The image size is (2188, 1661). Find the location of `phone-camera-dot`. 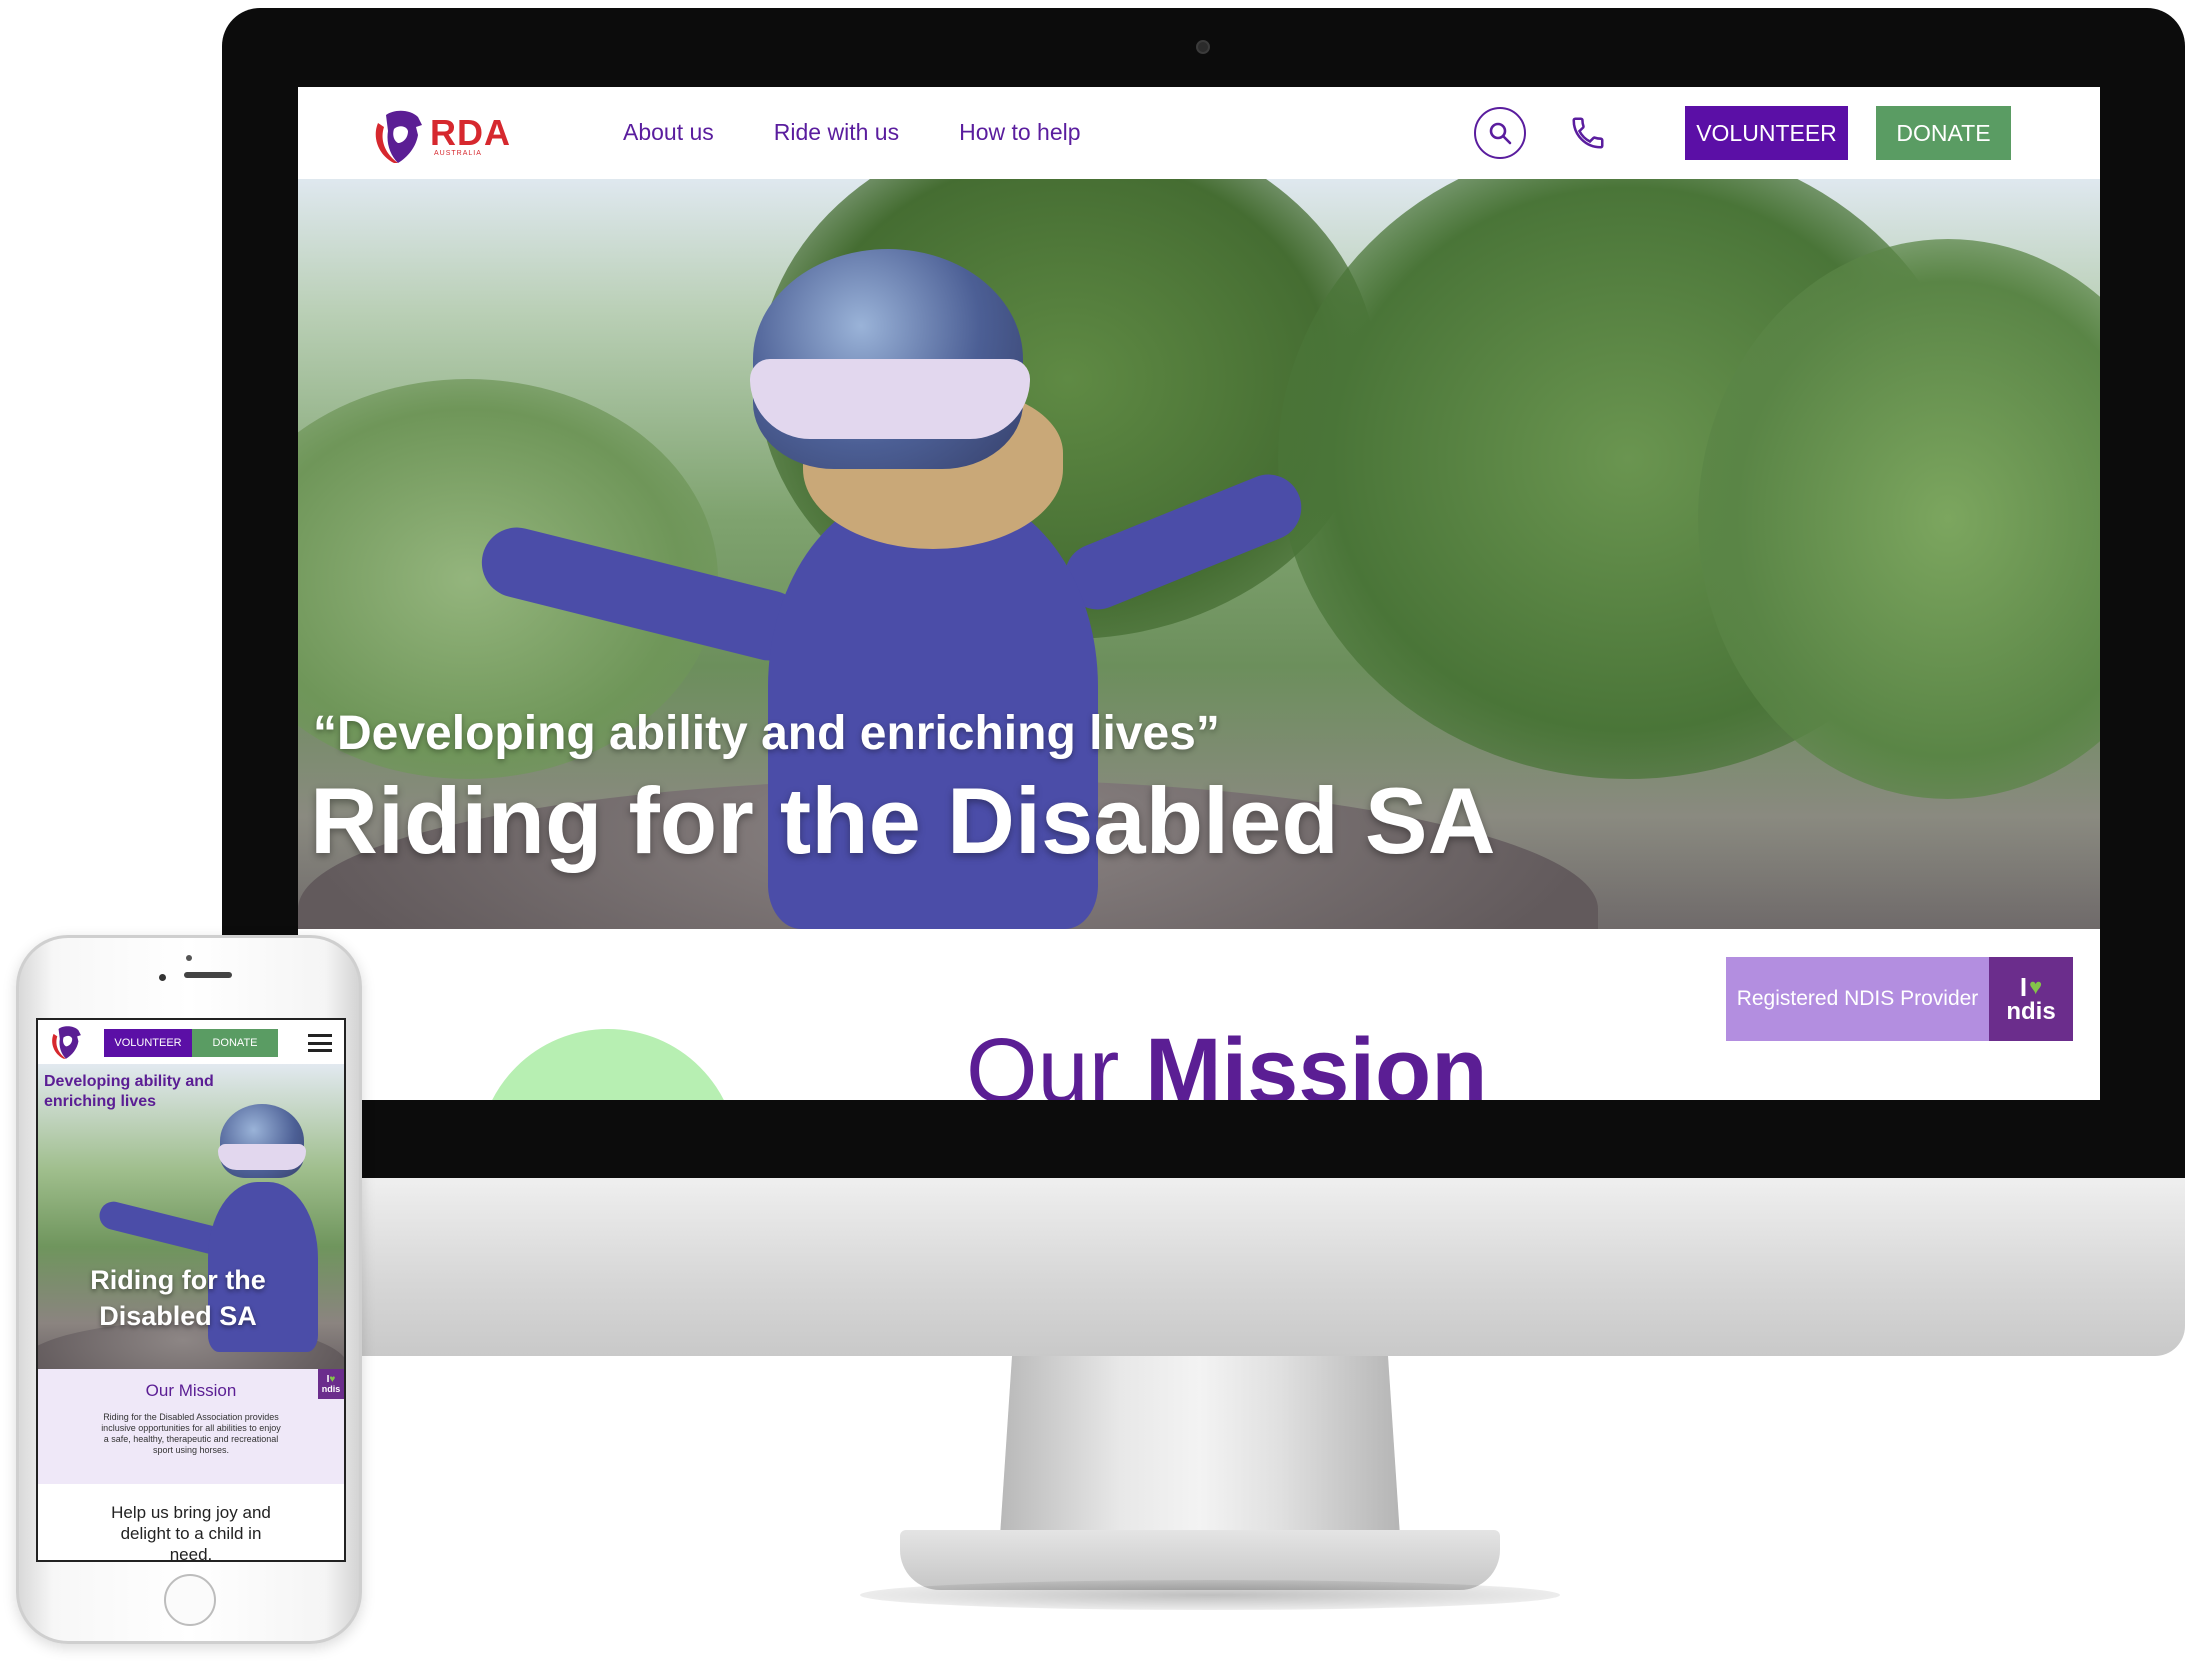

phone-camera-dot is located at coordinates (189, 958).